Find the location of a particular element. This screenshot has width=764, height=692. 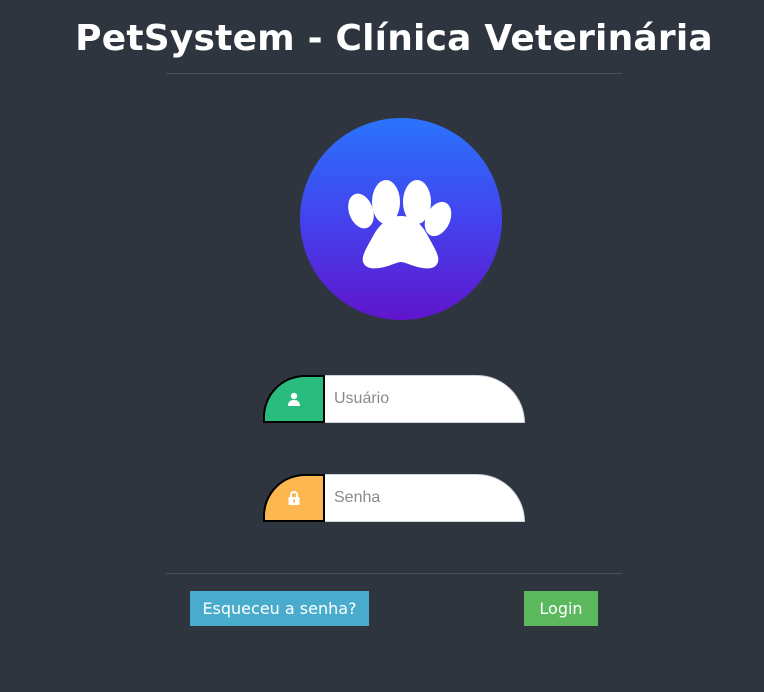

password-input is located at coordinates (425, 498).